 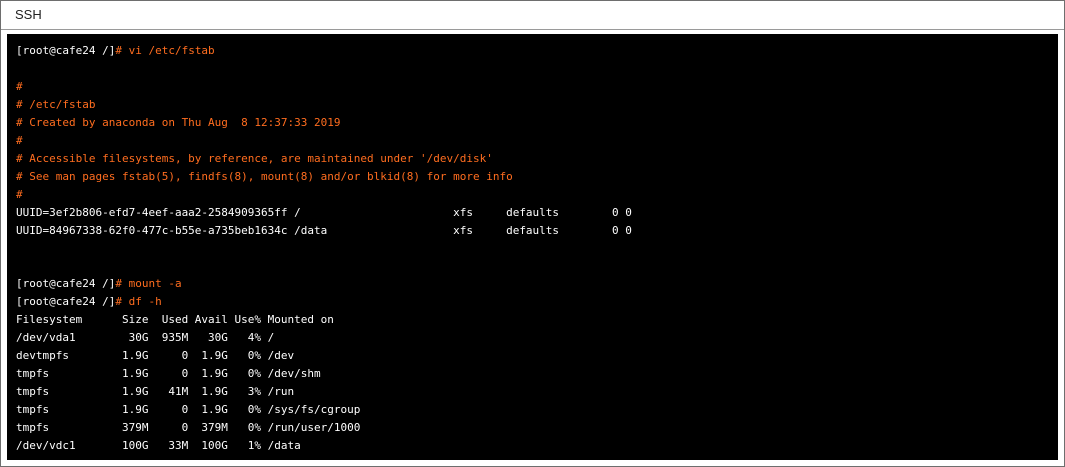 What do you see at coordinates (165, 50) in the screenshot?
I see `command: # vi /etc/fstab` at bounding box center [165, 50].